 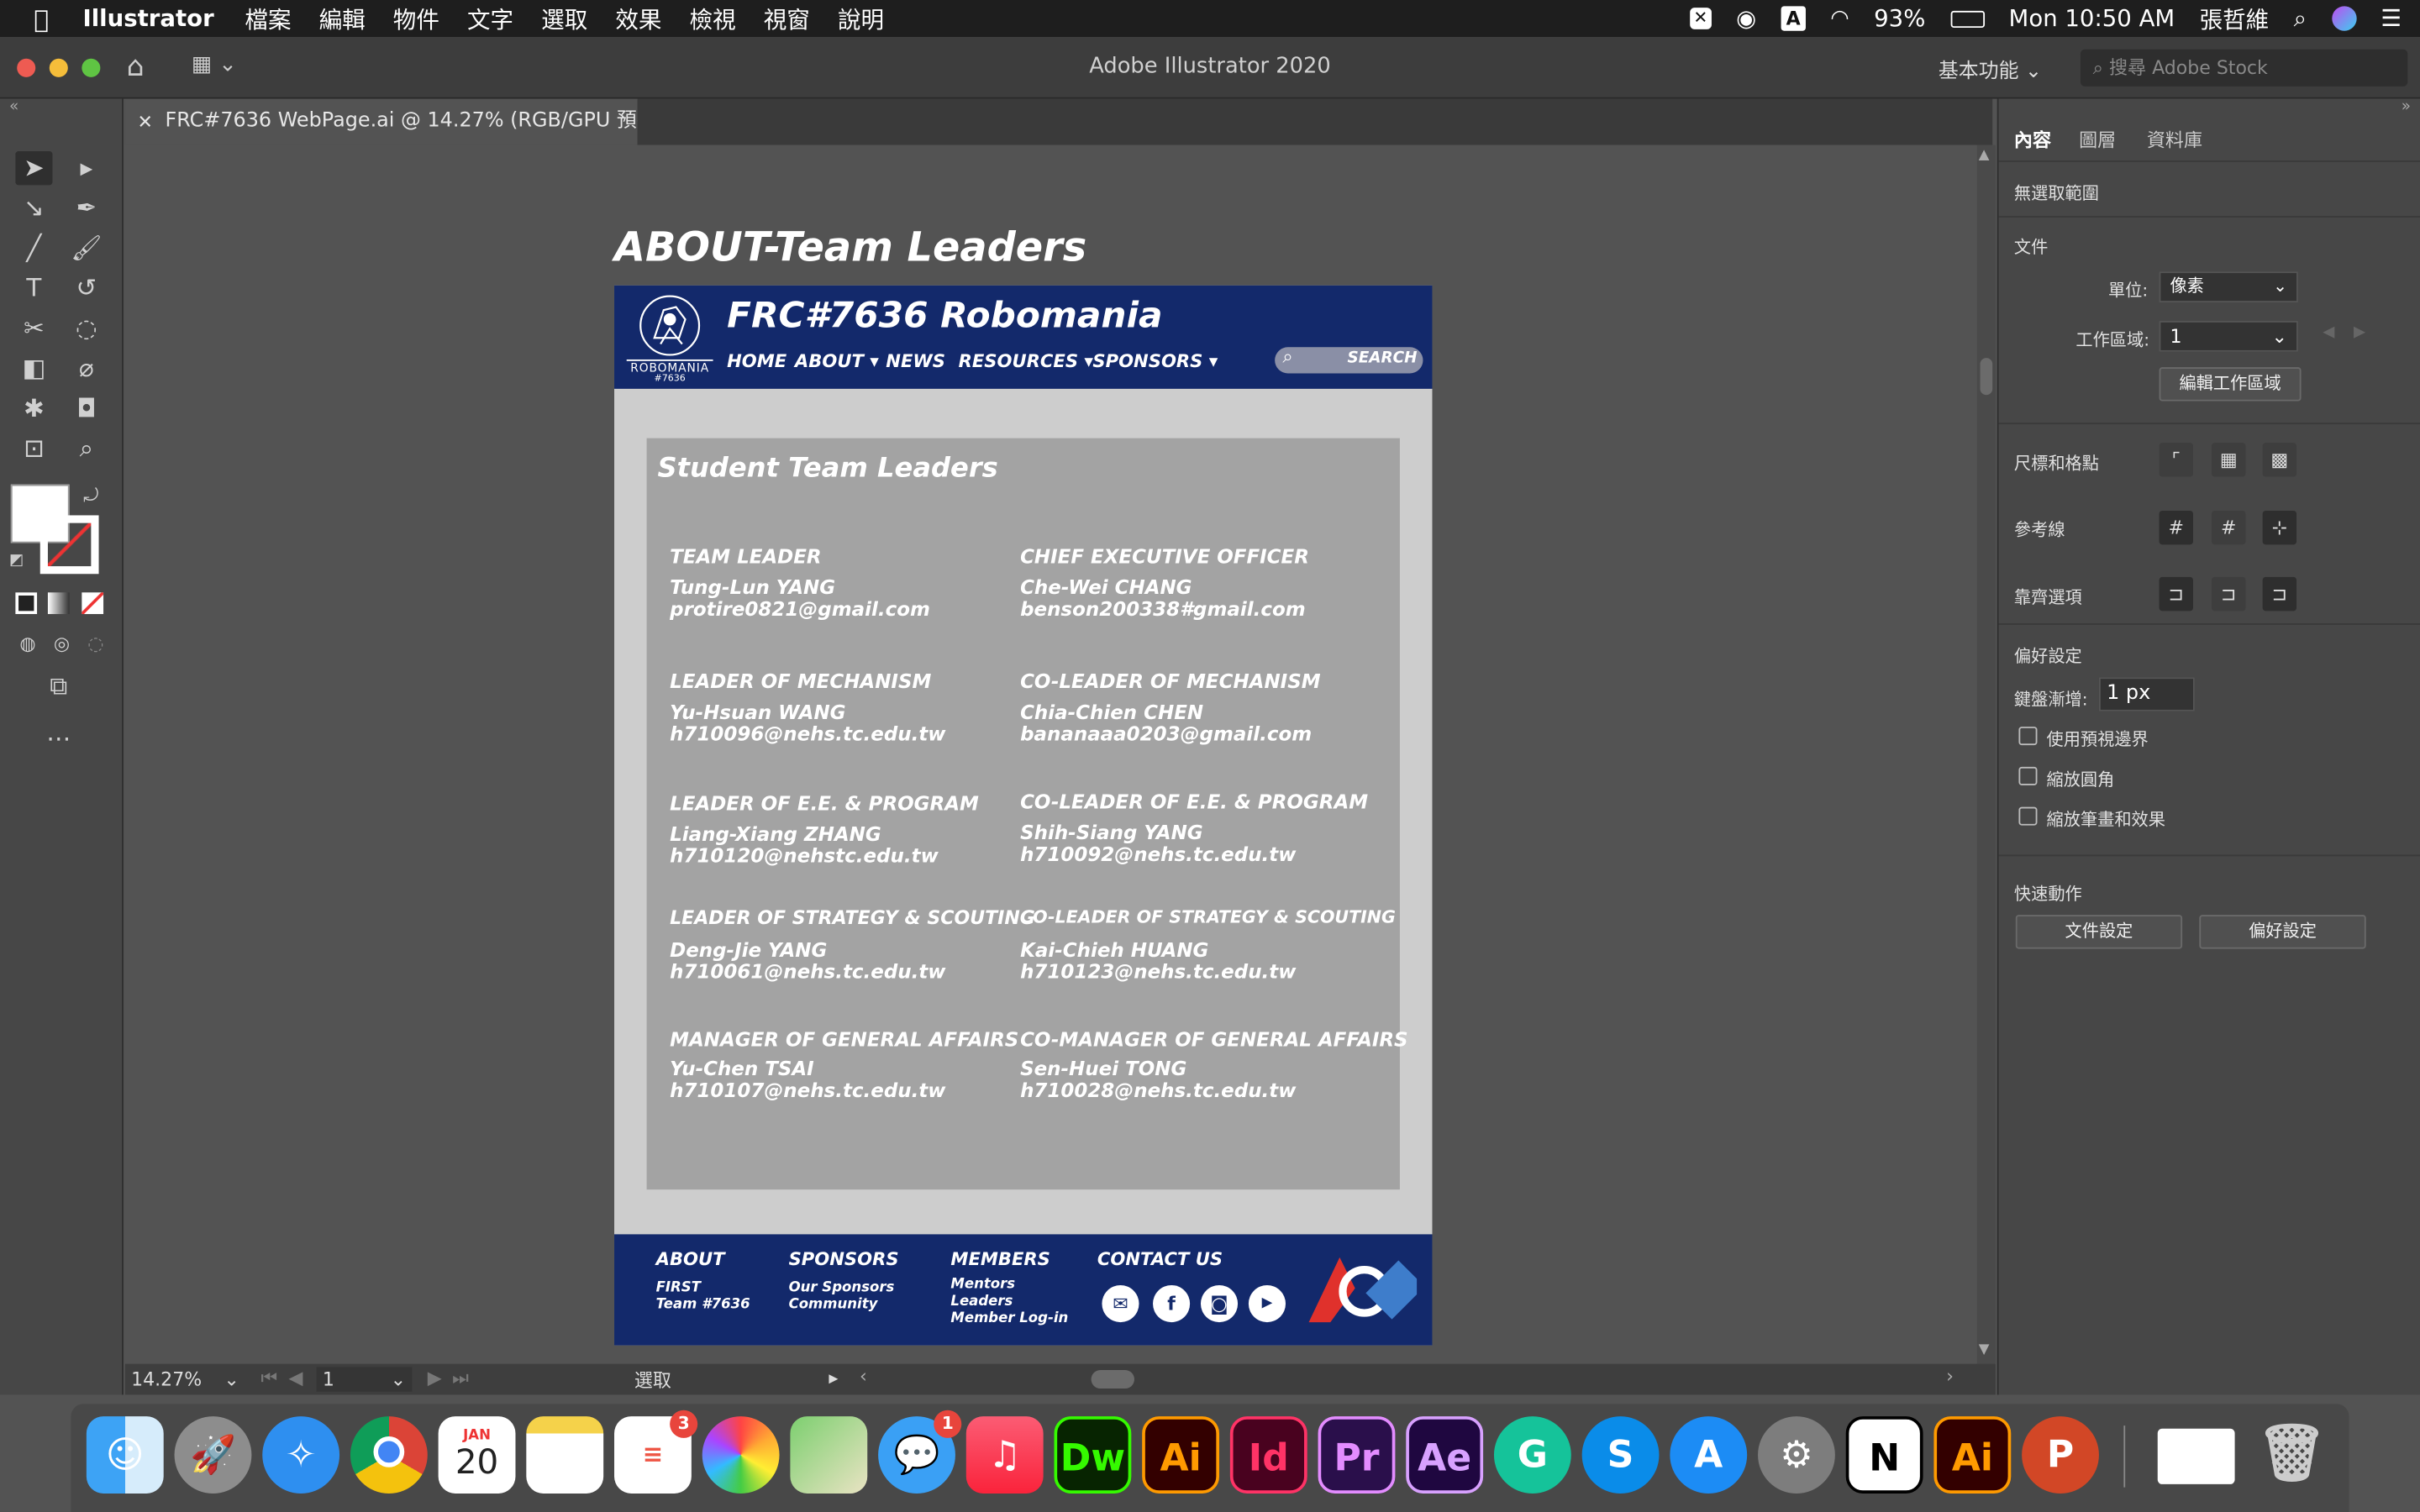 What do you see at coordinates (27, 643) in the screenshot?
I see `draw-normal-icon: ◍` at bounding box center [27, 643].